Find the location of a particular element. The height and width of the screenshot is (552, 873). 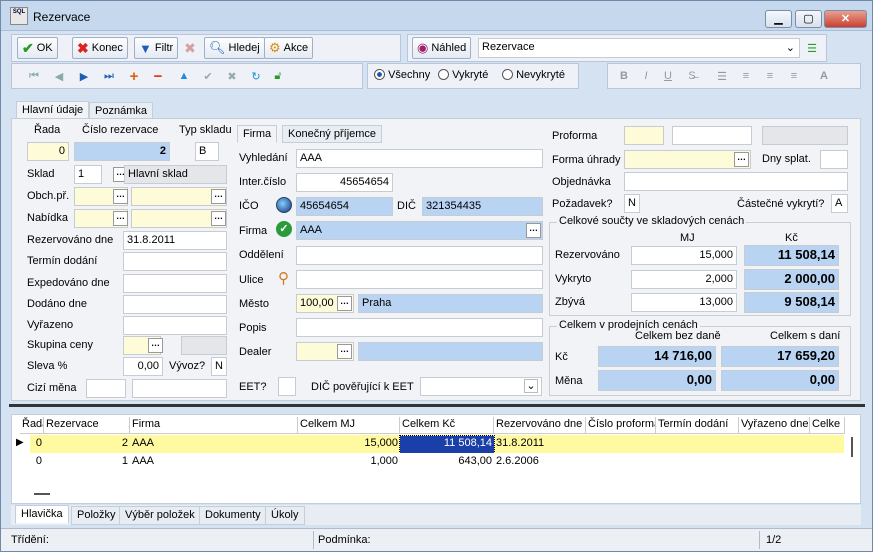

first-record-icon: ⏮ is located at coordinates (34, 76).